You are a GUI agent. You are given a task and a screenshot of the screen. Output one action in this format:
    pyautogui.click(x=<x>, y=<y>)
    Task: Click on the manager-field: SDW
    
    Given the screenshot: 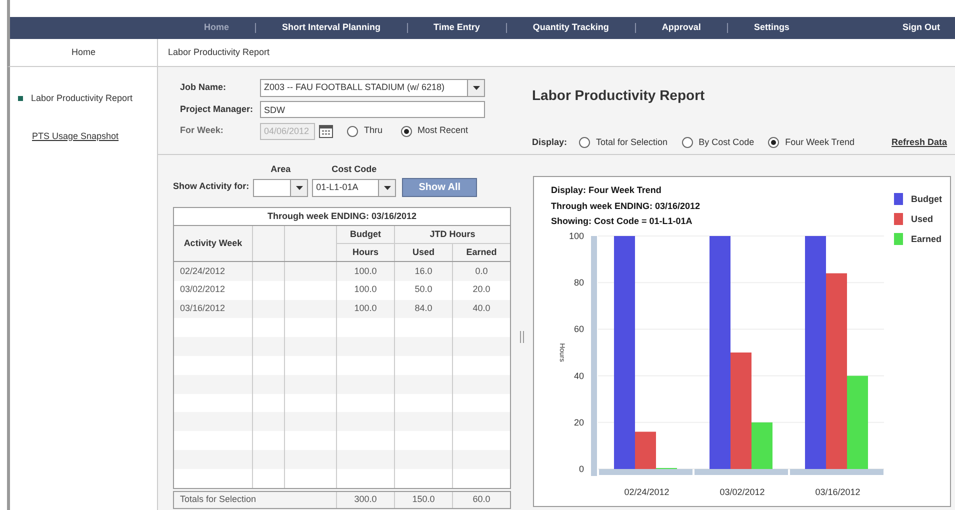 What is the action you would take?
    pyautogui.click(x=372, y=109)
    